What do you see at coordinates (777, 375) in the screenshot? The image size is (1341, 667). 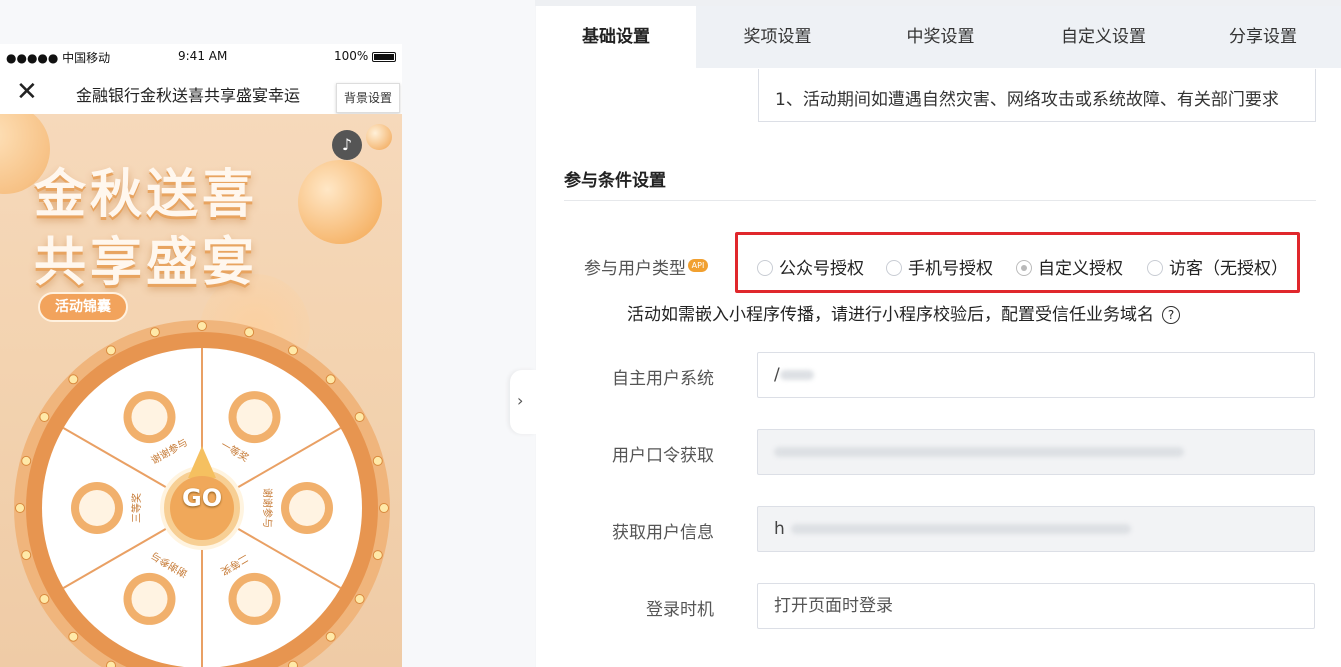 I see `input-value: /` at bounding box center [777, 375].